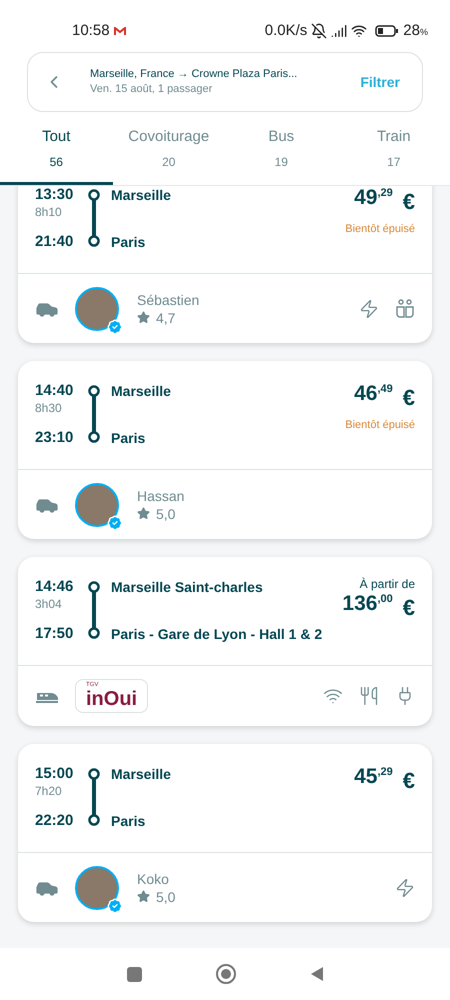 This screenshot has height=1000, width=450. What do you see at coordinates (319, 31) in the screenshot?
I see `bell-off-icon` at bounding box center [319, 31].